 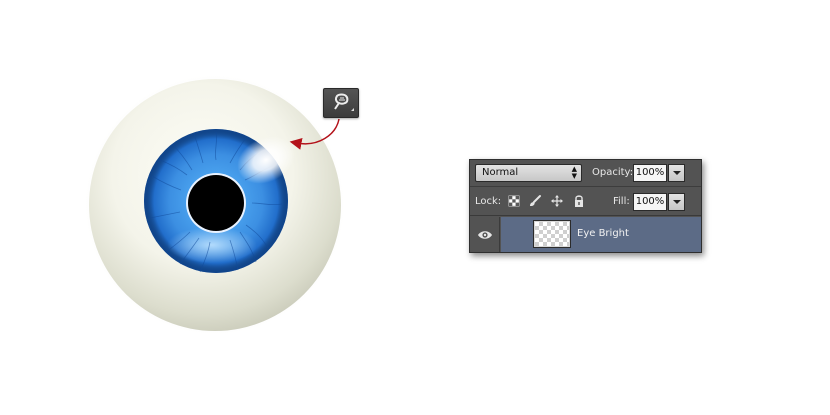 I want to click on lock-image-pixels-icon, so click(x=535, y=201).